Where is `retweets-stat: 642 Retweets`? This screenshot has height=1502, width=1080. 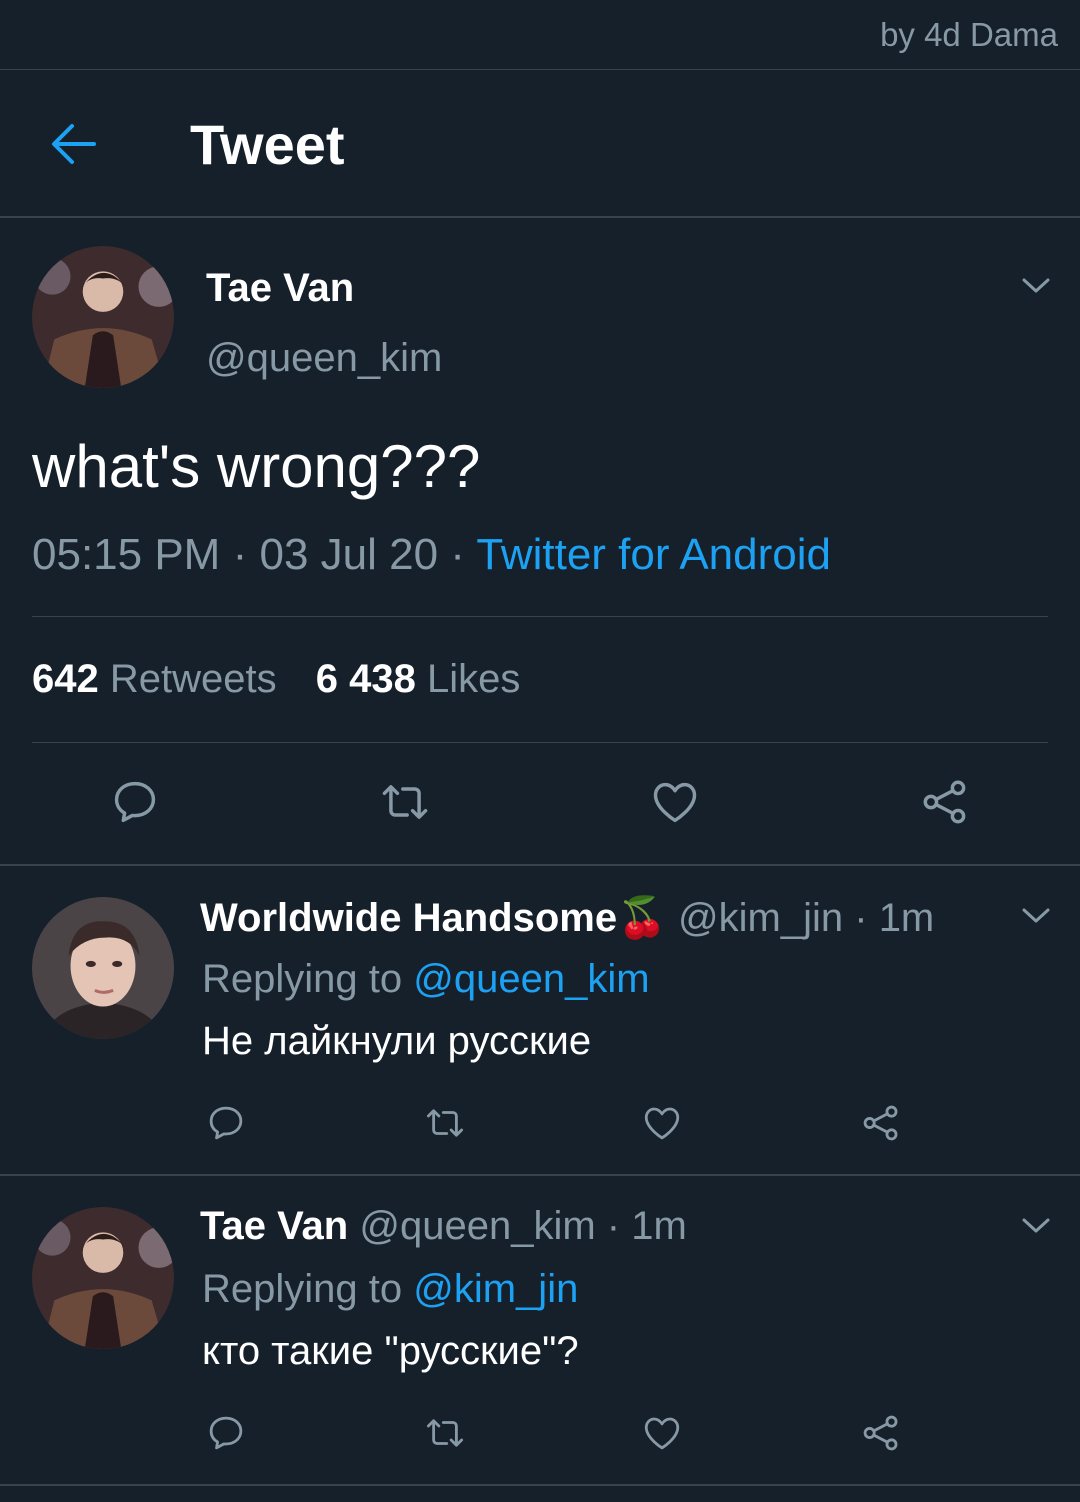 retweets-stat: 642 Retweets is located at coordinates (160, 679).